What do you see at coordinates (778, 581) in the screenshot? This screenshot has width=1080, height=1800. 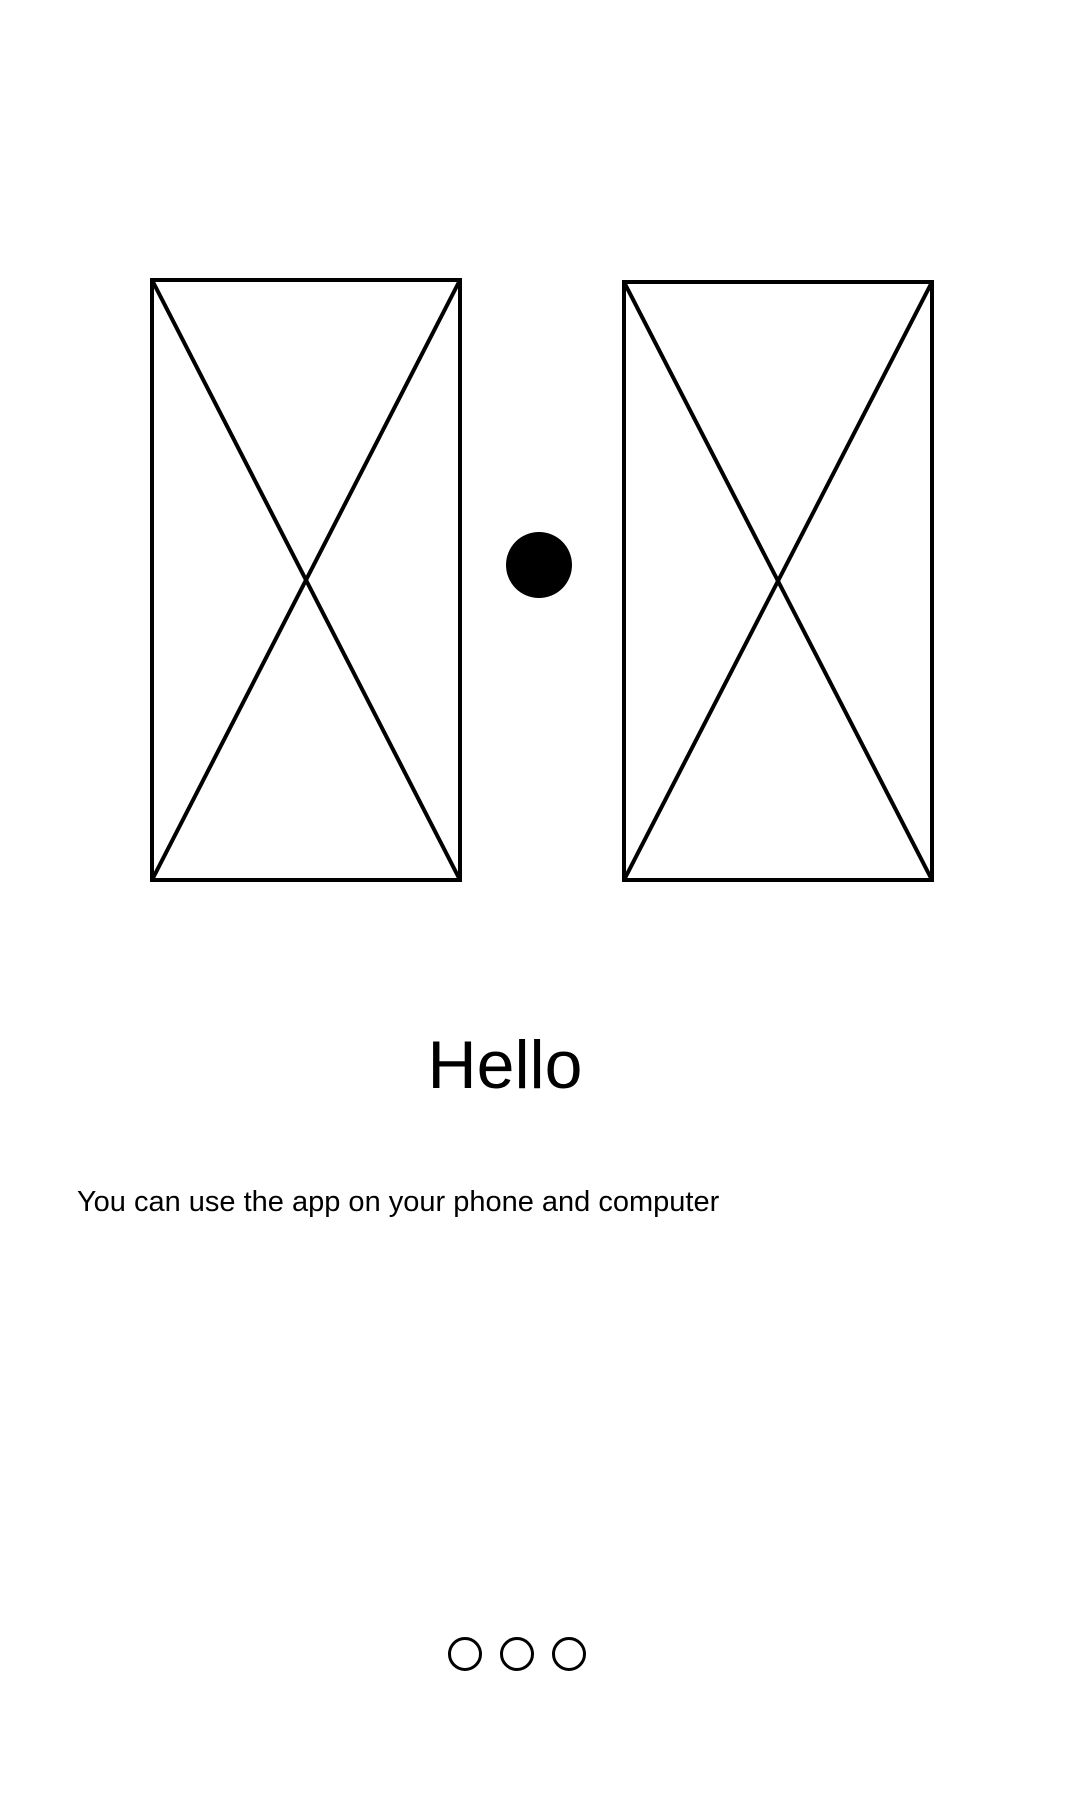 I see `image-placeholder-right` at bounding box center [778, 581].